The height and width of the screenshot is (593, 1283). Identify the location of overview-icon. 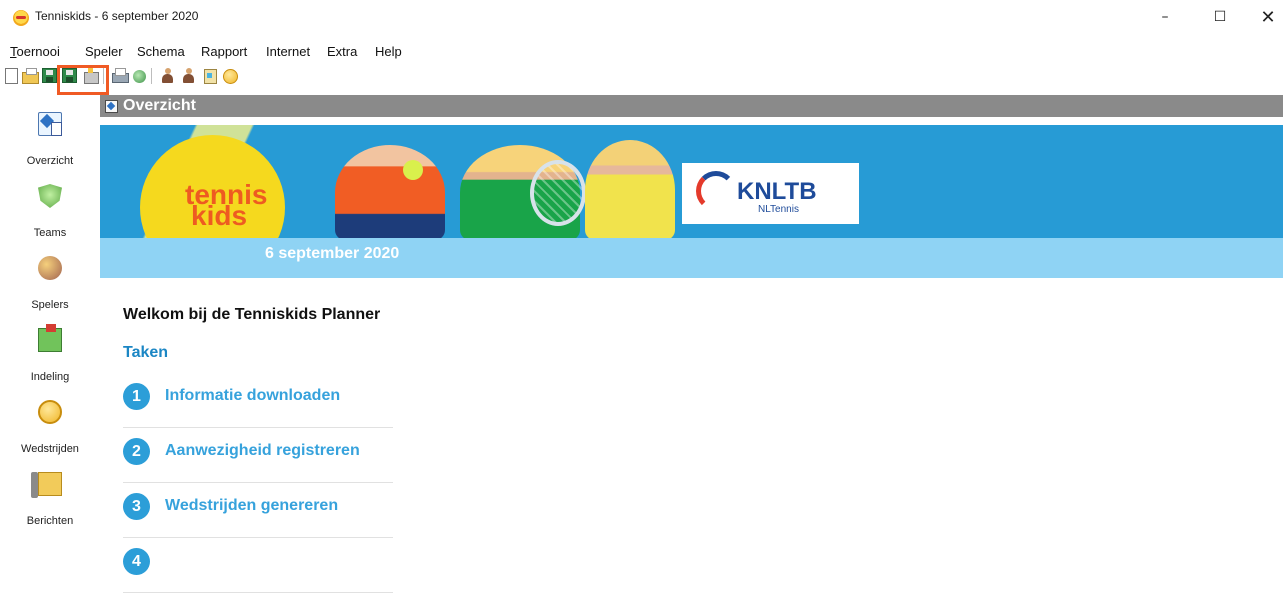
(50, 124).